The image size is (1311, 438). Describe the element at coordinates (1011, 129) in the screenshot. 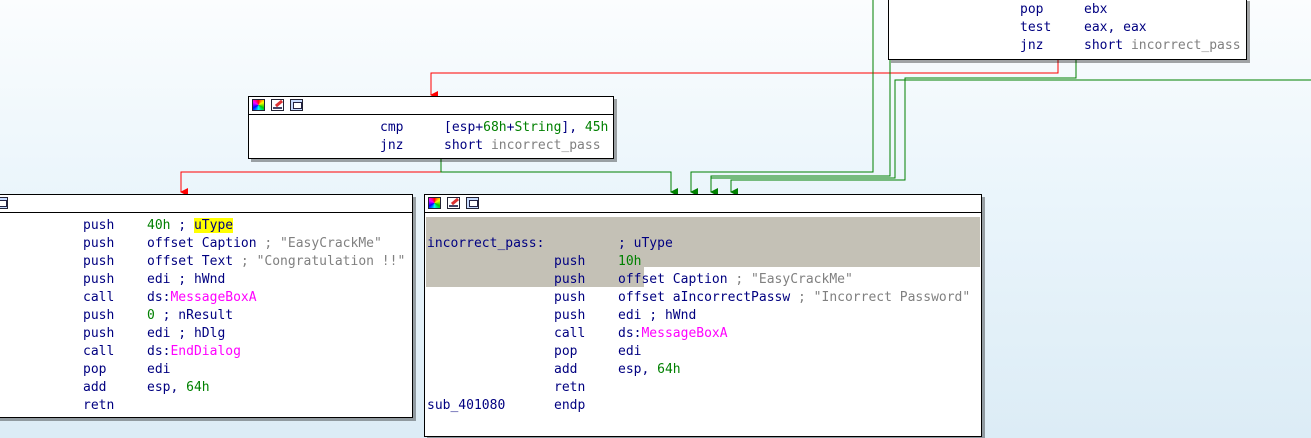

I see `edge-offscreen-to-fail` at that location.